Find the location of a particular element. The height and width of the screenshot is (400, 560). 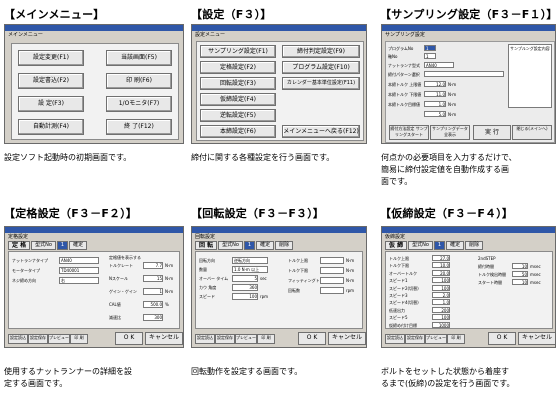

execute-button: 実 行 is located at coordinates (492, 132).